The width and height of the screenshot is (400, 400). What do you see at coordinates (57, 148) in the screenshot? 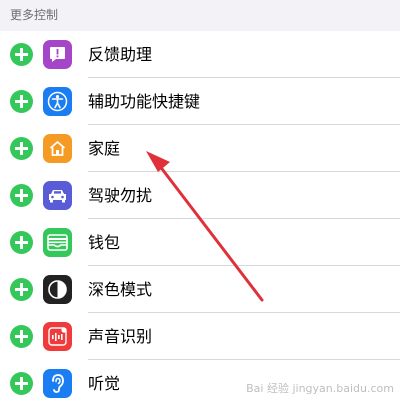
I see `home-icon` at bounding box center [57, 148].